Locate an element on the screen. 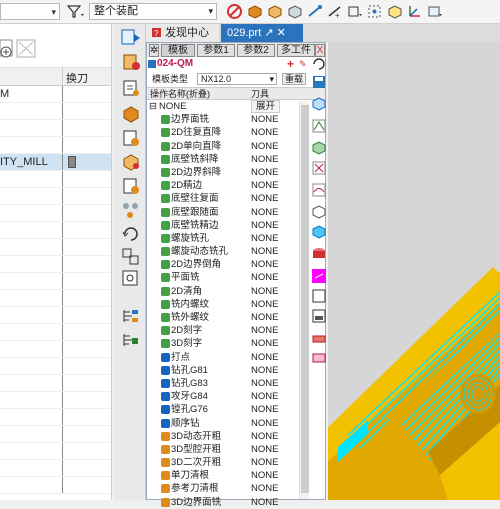 The image size is (500, 509). scroll-thumb is located at coordinates (305, 299).